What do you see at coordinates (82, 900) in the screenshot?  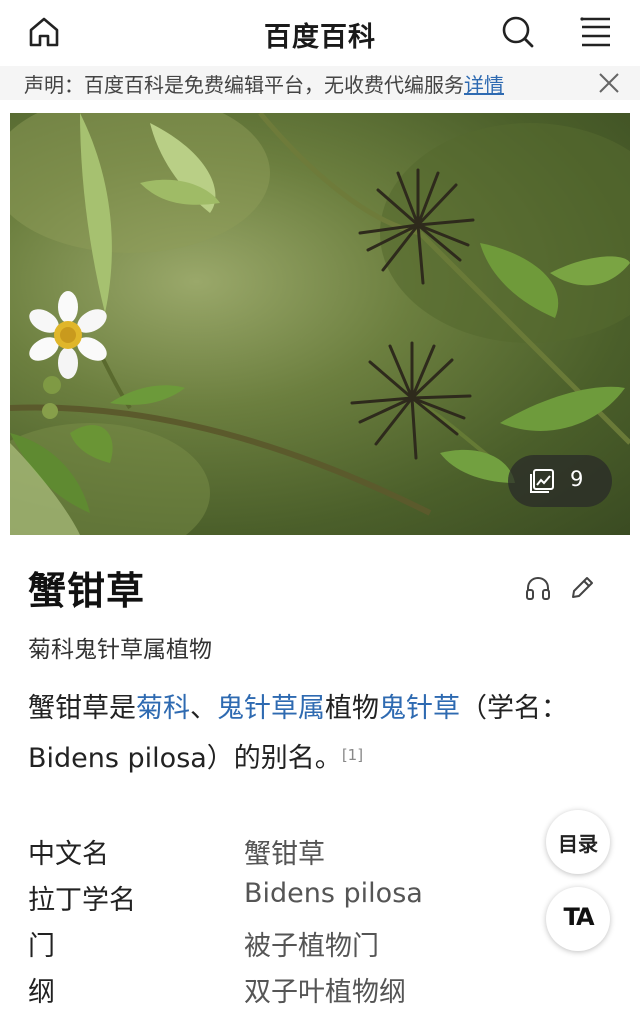 I see `info-key: 拉丁学名` at bounding box center [82, 900].